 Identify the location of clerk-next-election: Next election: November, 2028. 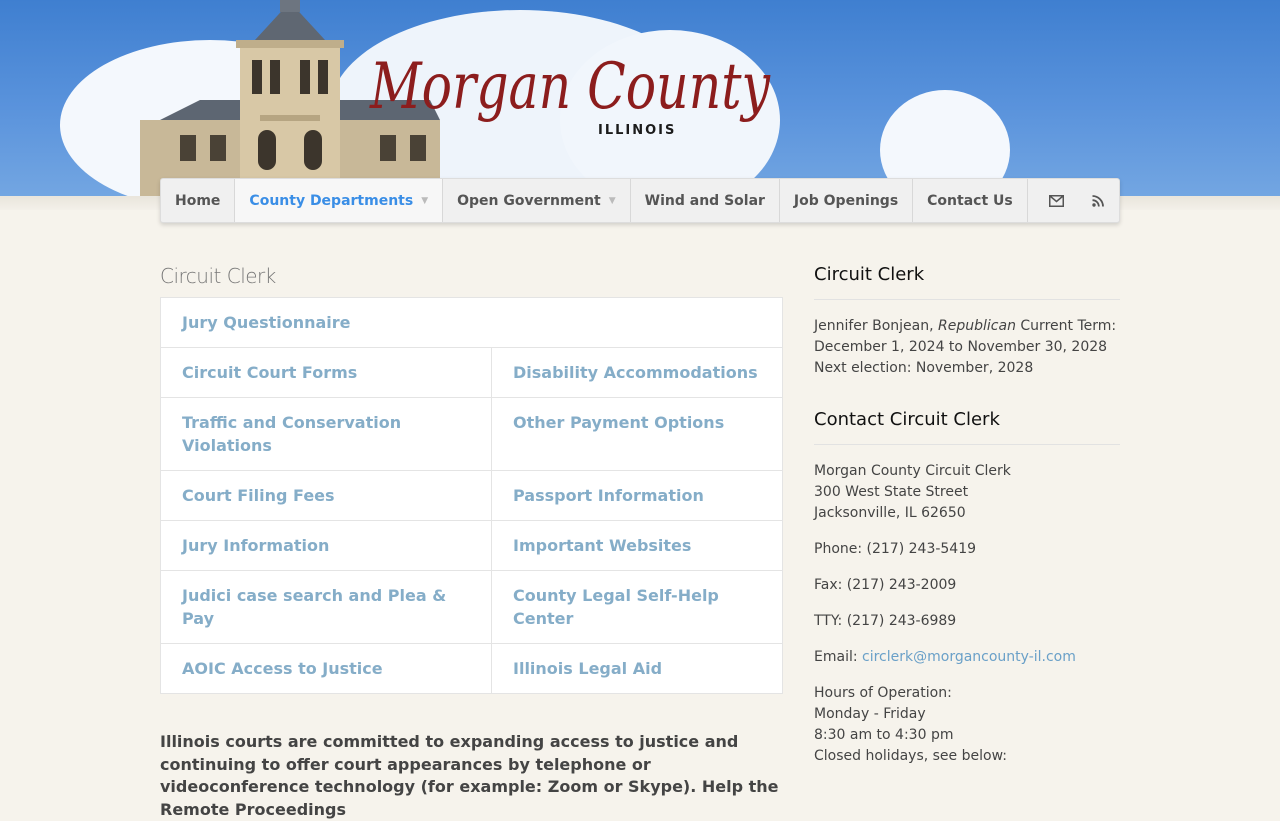
(924, 368).